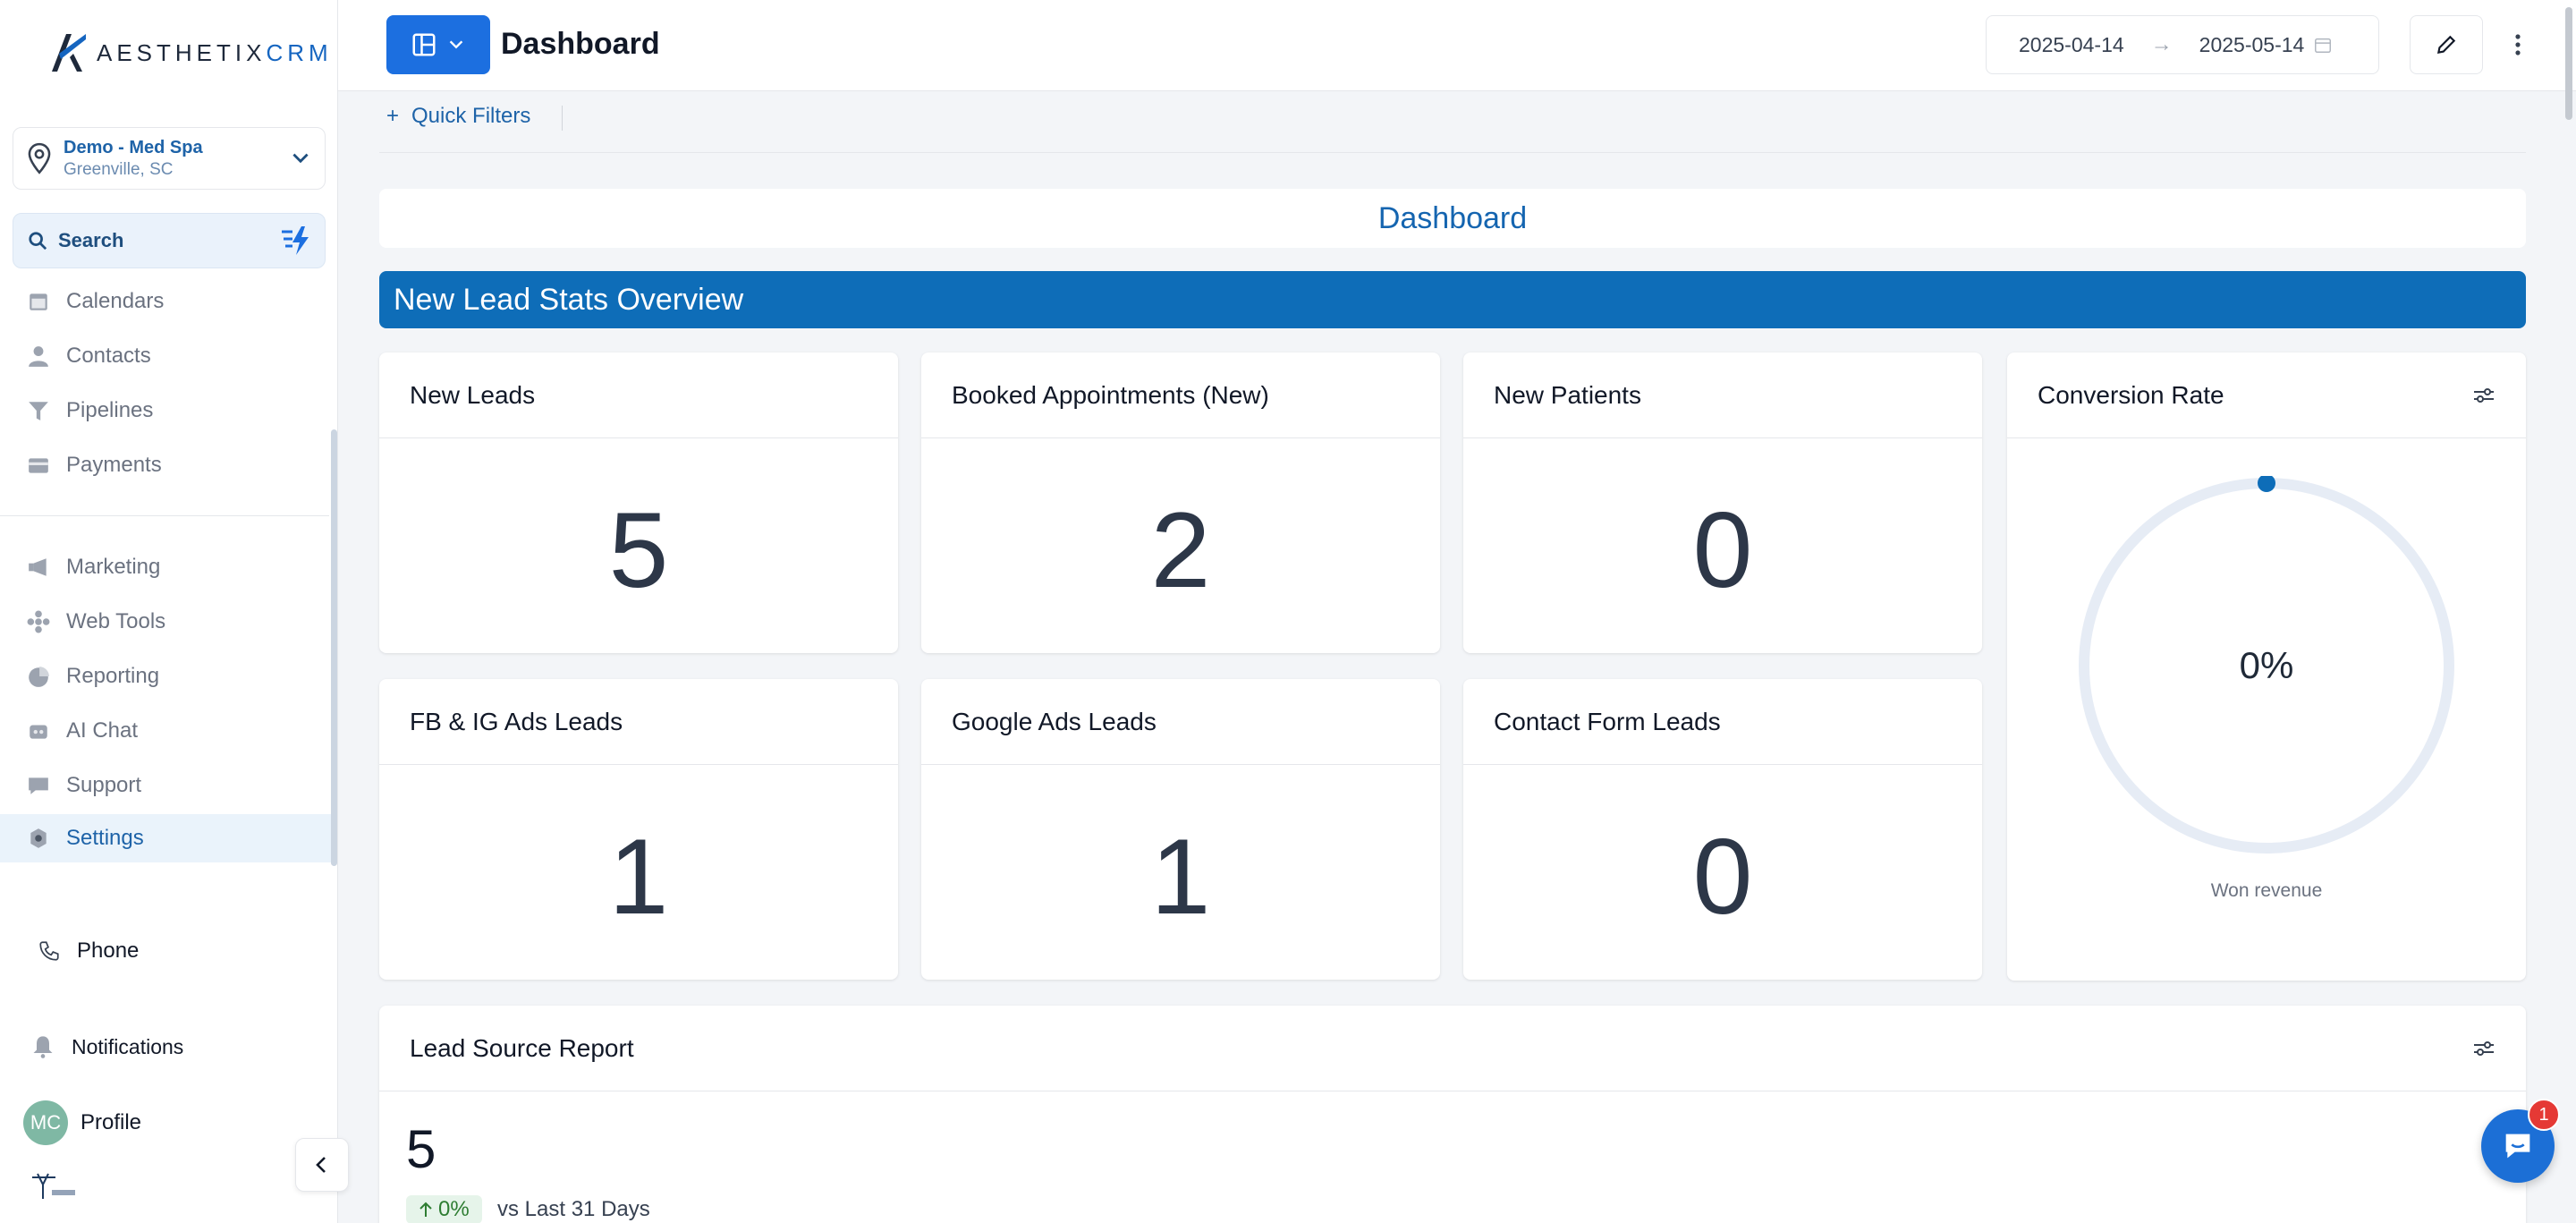  Describe the element at coordinates (573, 1209) in the screenshot. I see `comparison-label: vs Last 31 Days` at that location.